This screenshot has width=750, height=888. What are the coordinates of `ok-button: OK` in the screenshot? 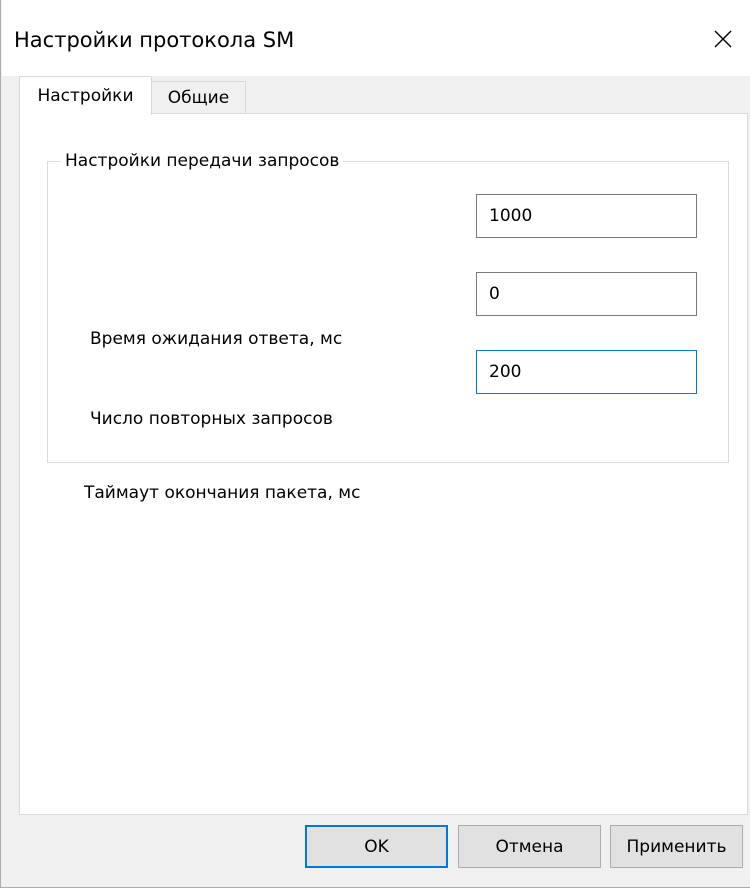 It's located at (376, 846).